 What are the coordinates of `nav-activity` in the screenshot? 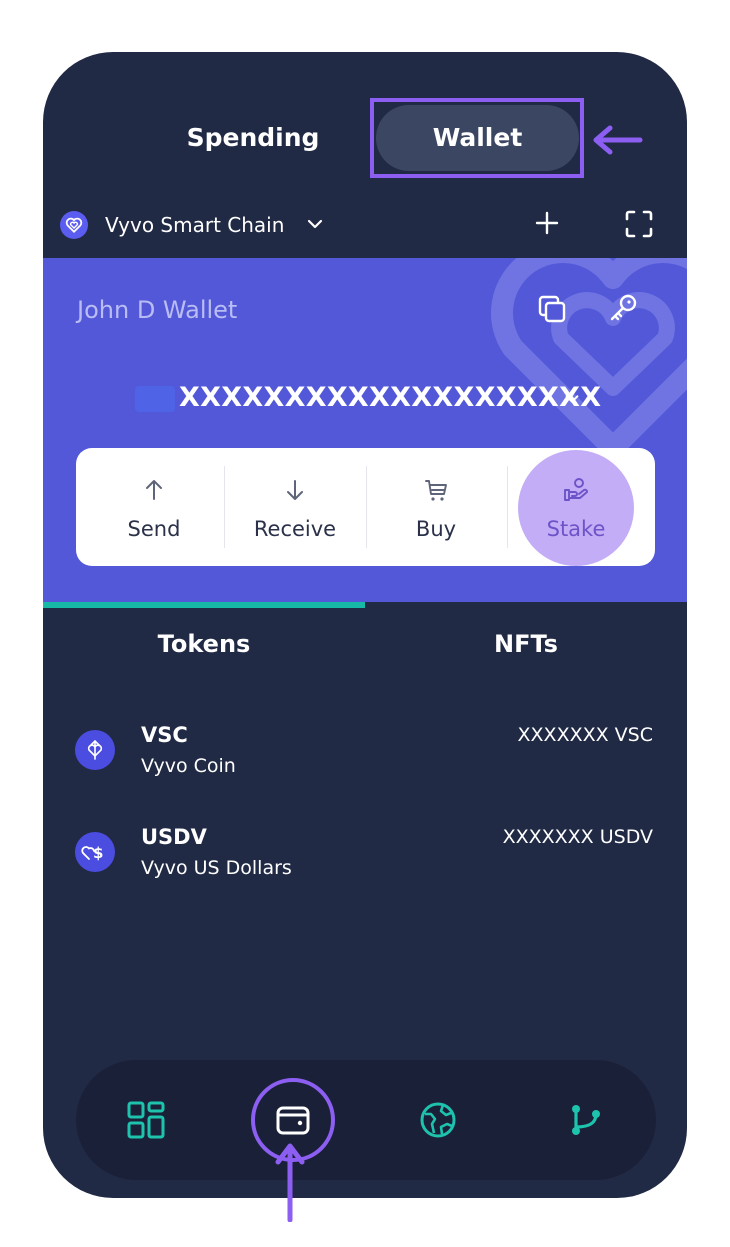 It's located at (586, 1120).